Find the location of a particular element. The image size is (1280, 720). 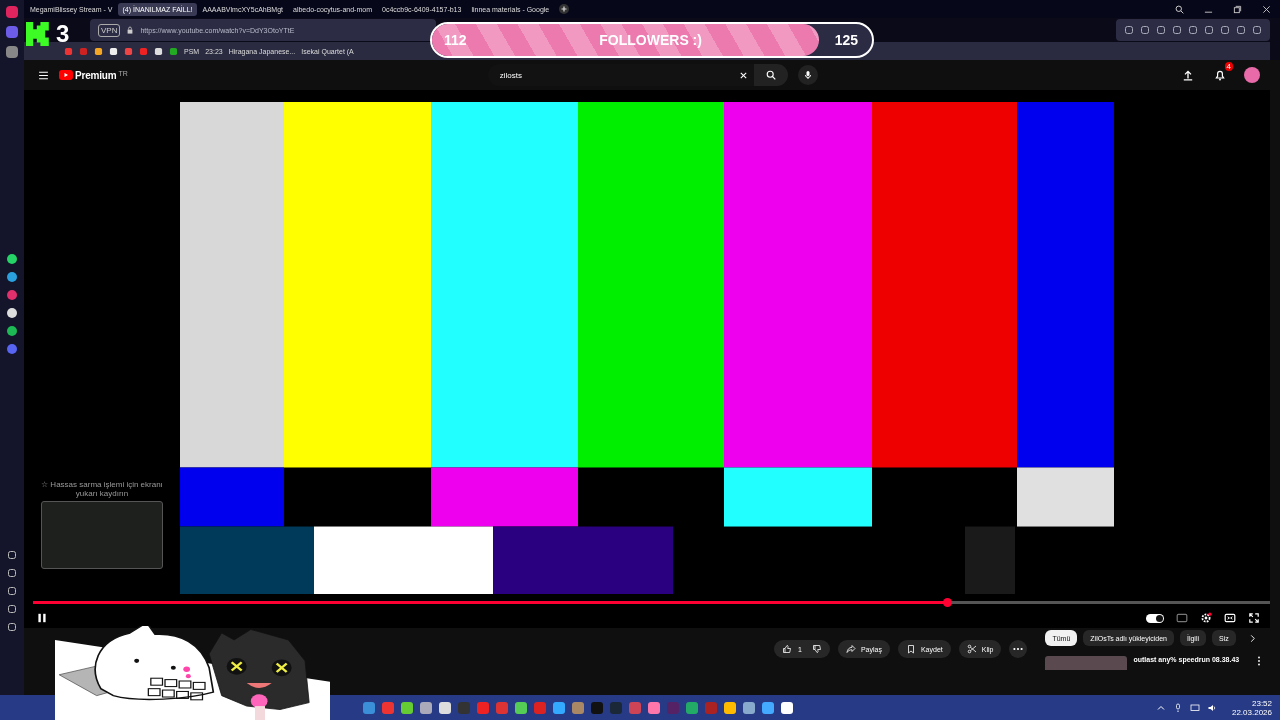

microphone-icon is located at coordinates (807, 75).